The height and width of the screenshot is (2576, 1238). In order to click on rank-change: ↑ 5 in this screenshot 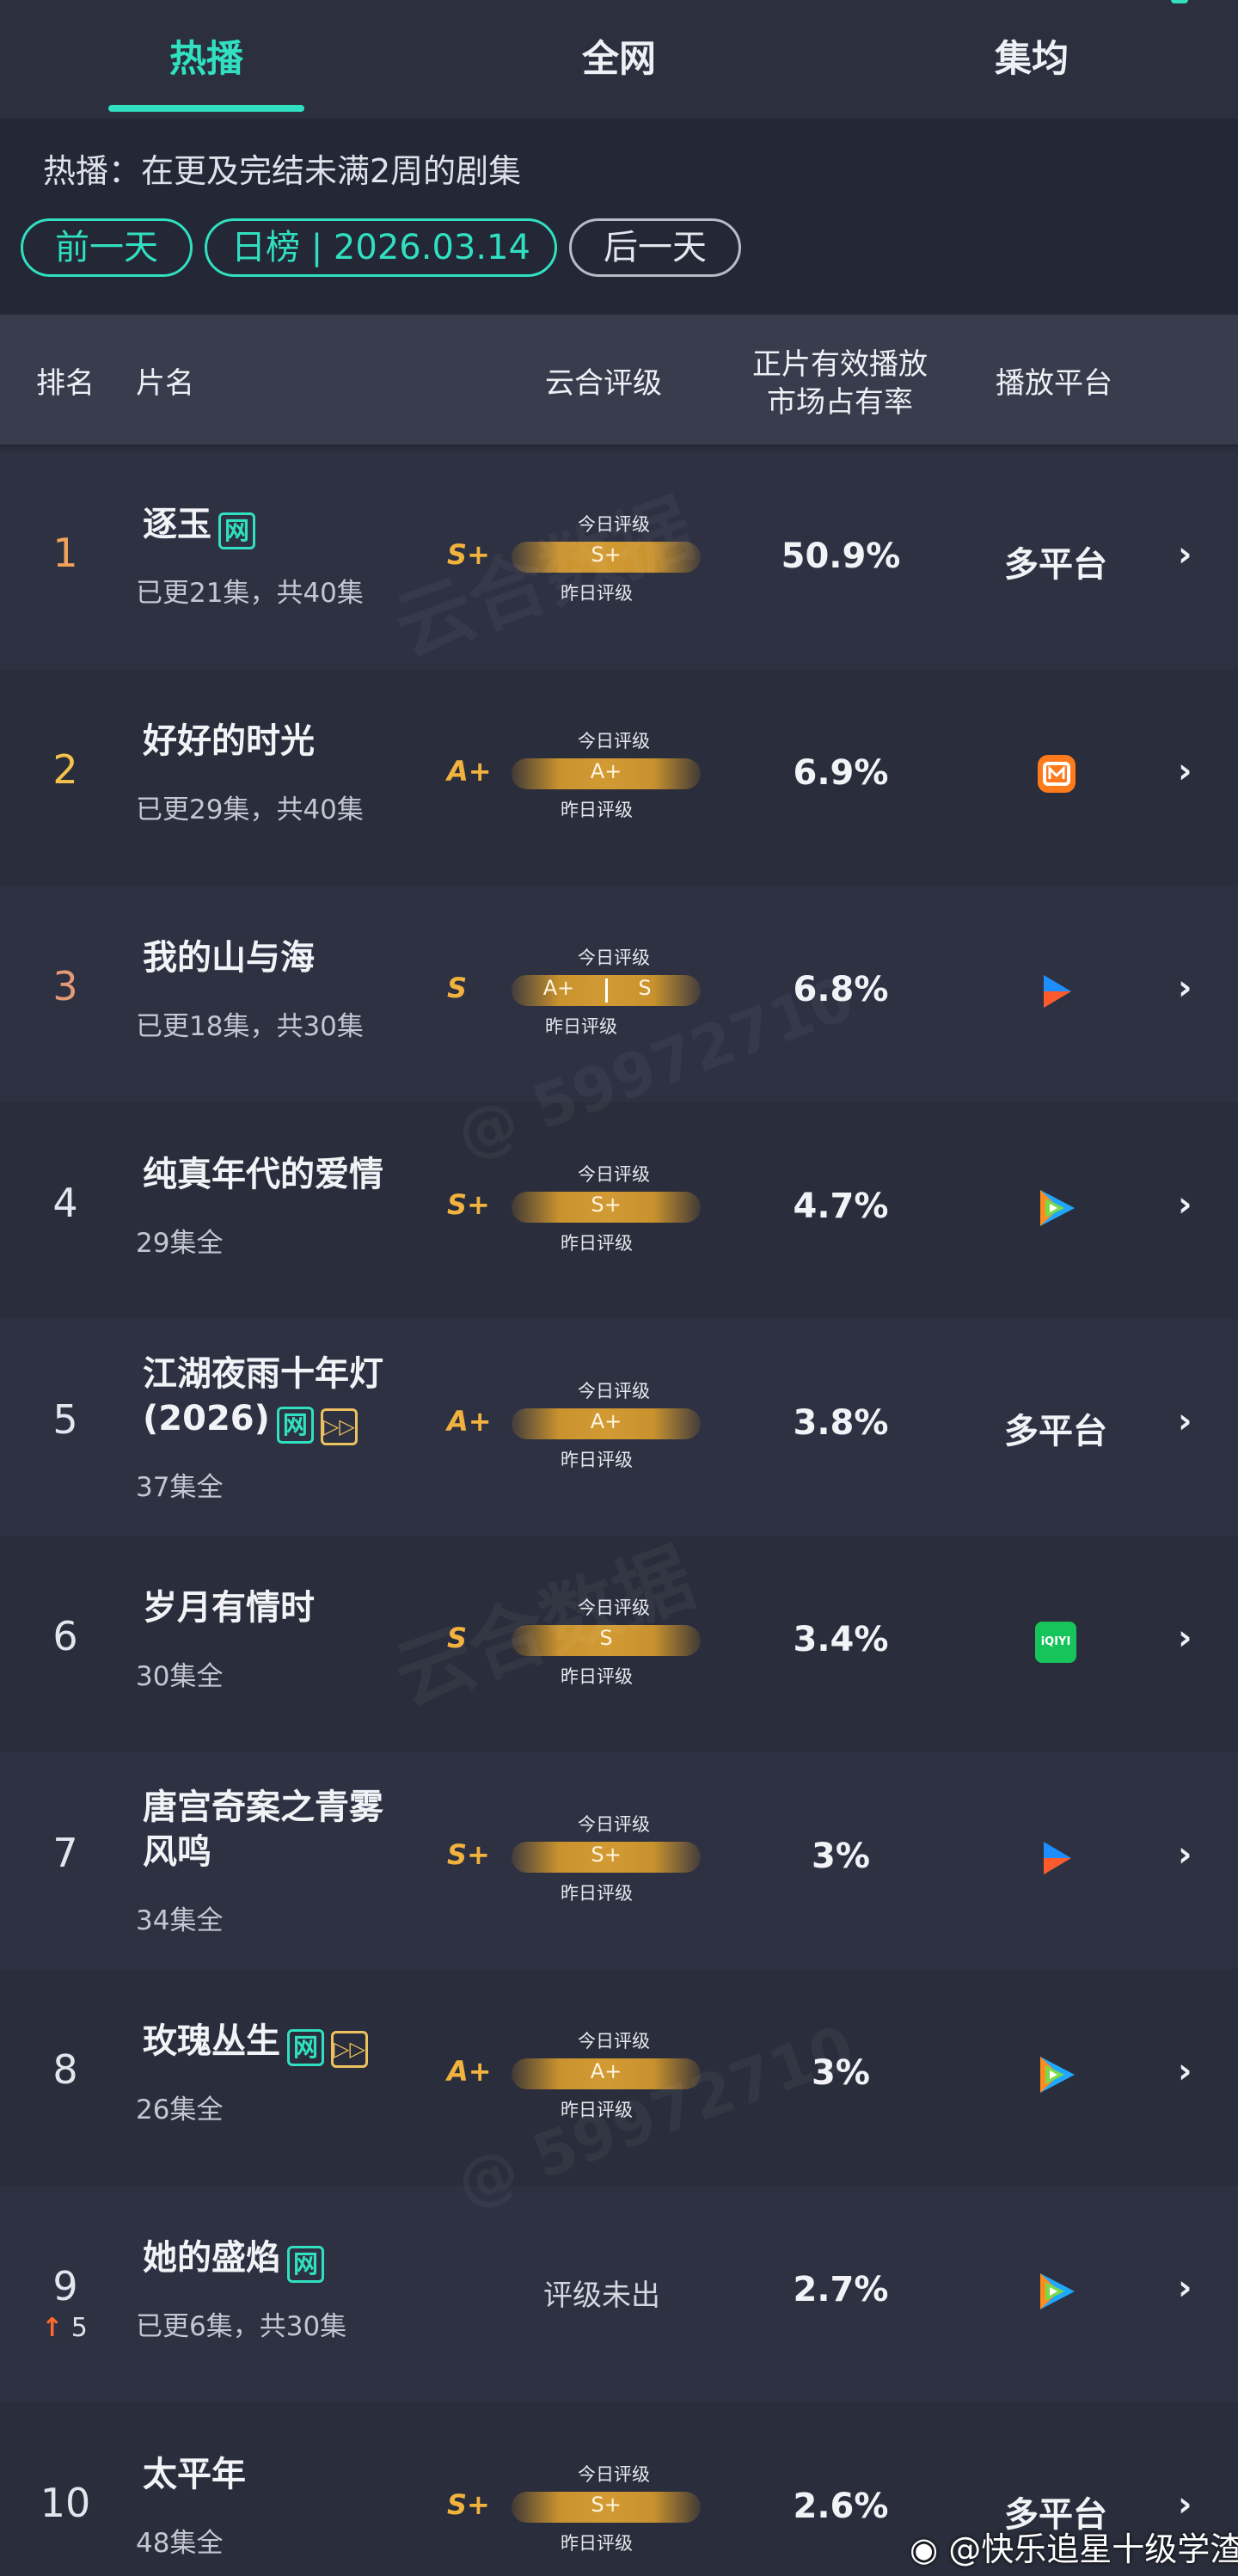, I will do `click(64, 2328)`.